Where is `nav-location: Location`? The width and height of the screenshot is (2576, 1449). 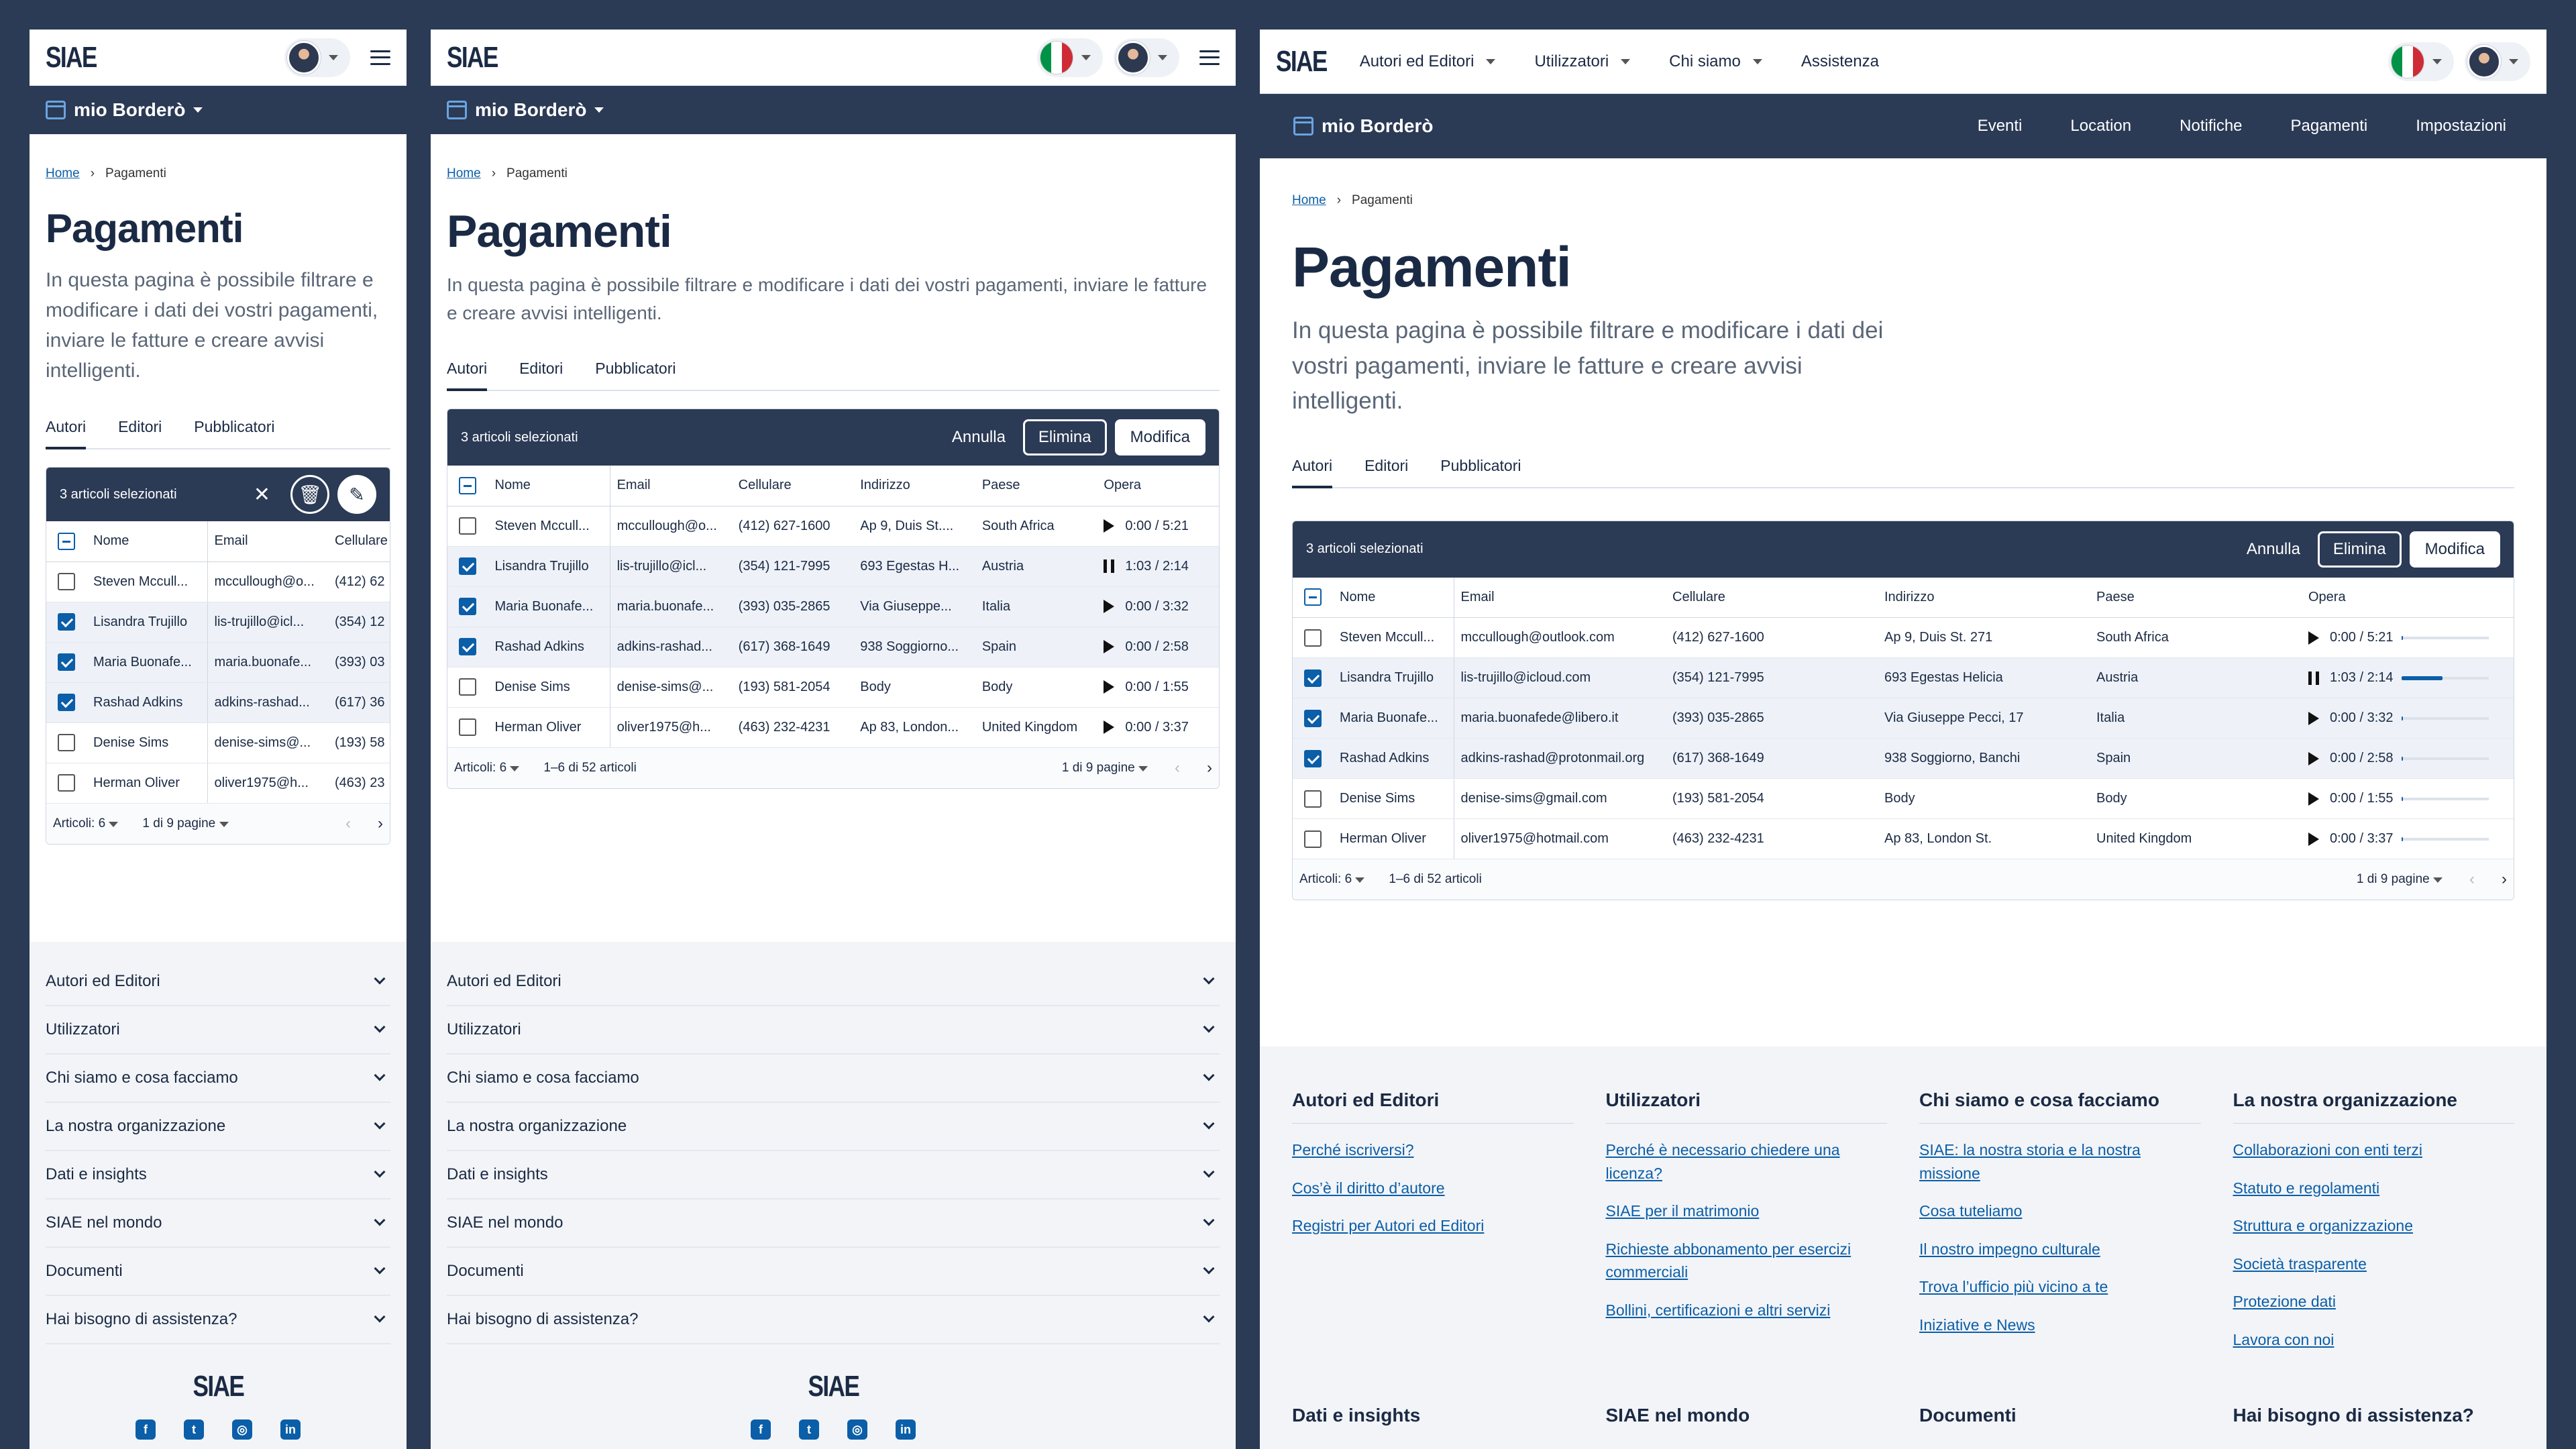 nav-location: Location is located at coordinates (2100, 126).